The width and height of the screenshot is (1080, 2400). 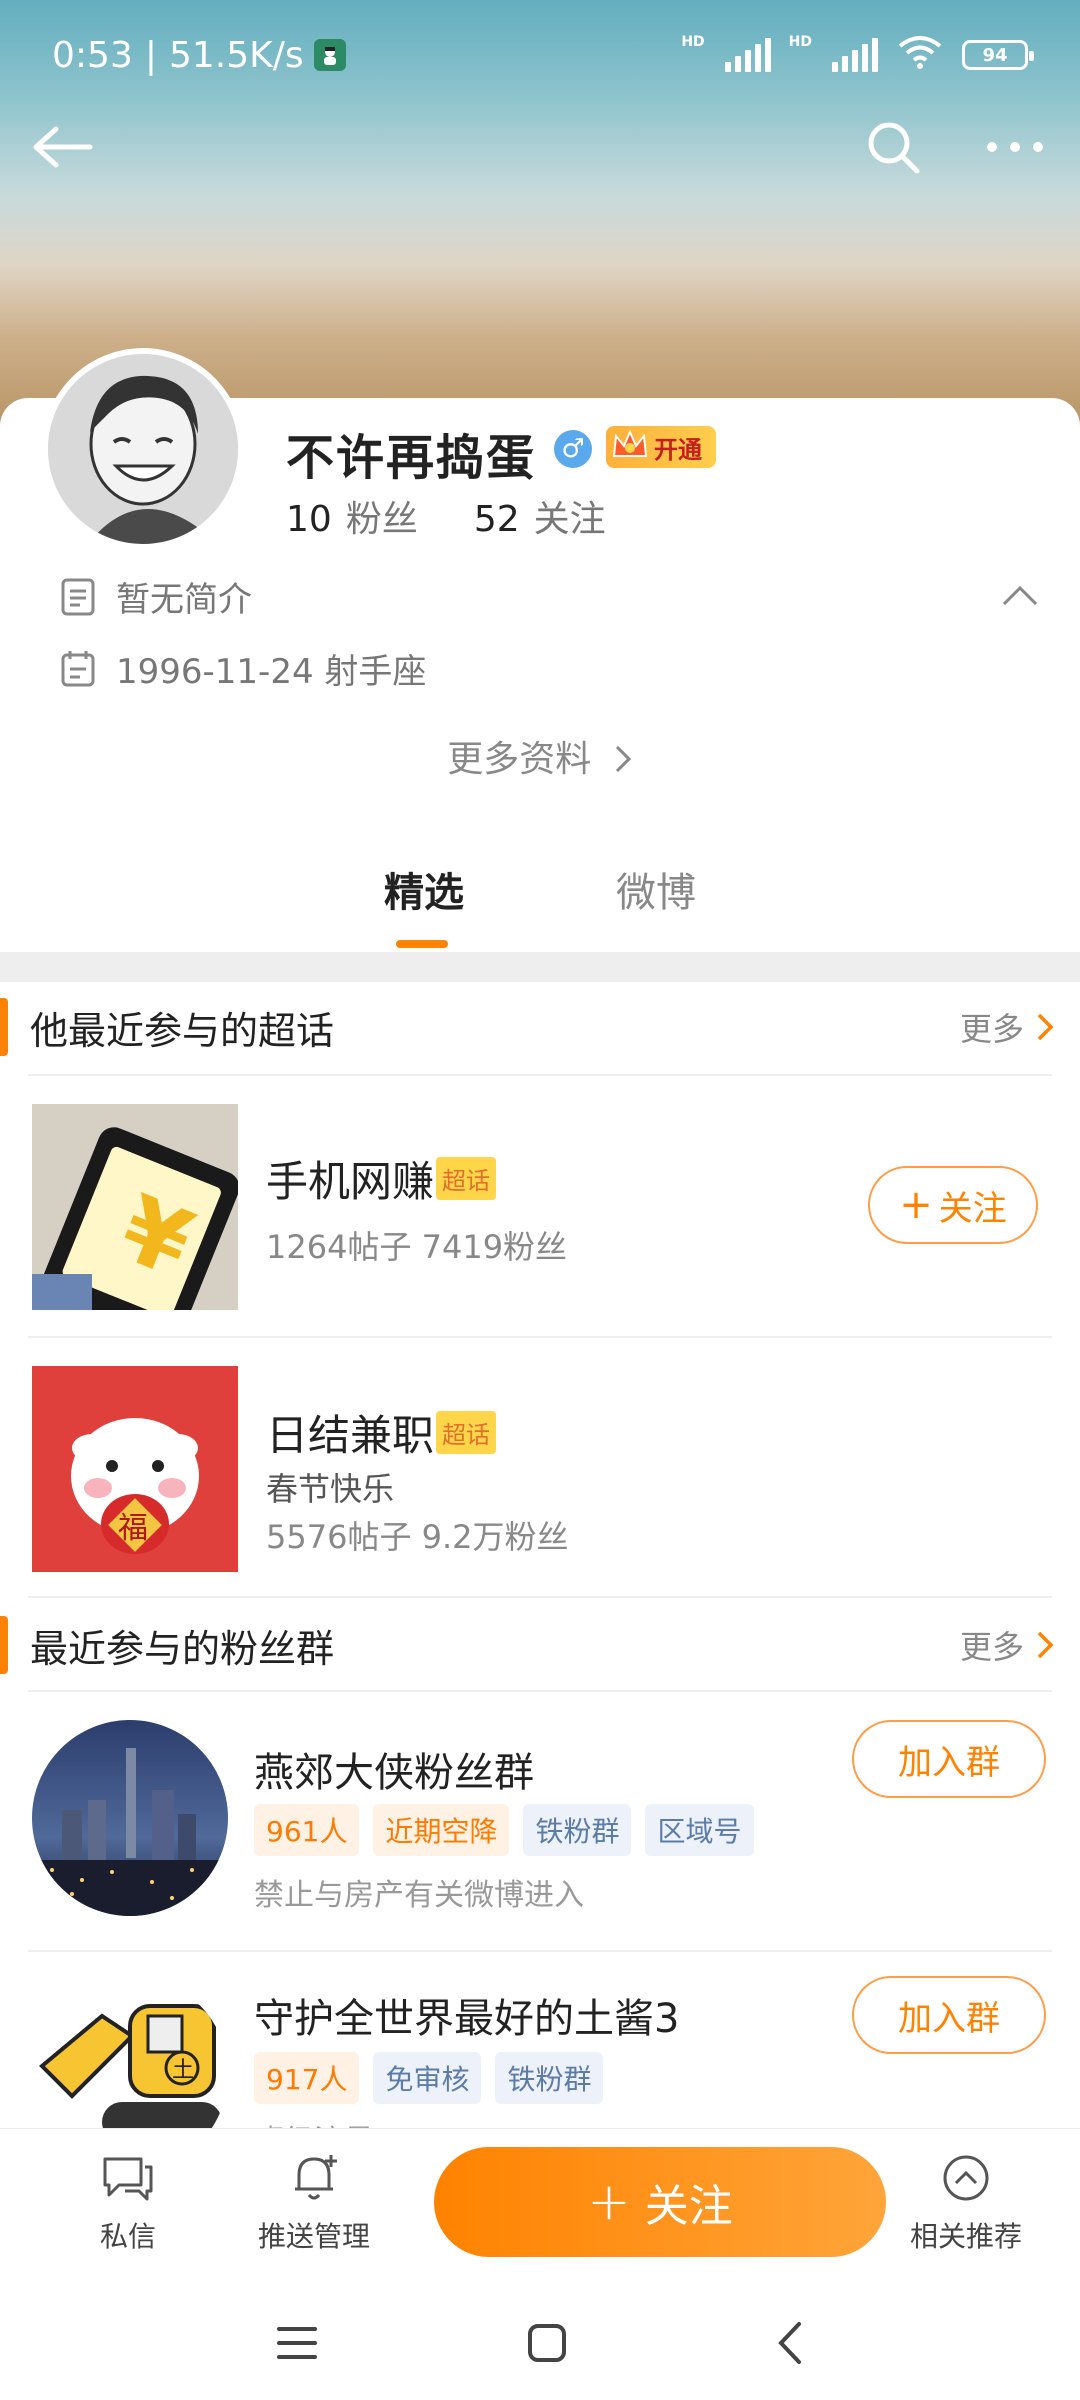 I want to click on topic-thumbnail: ¥, so click(x=135, y=1207).